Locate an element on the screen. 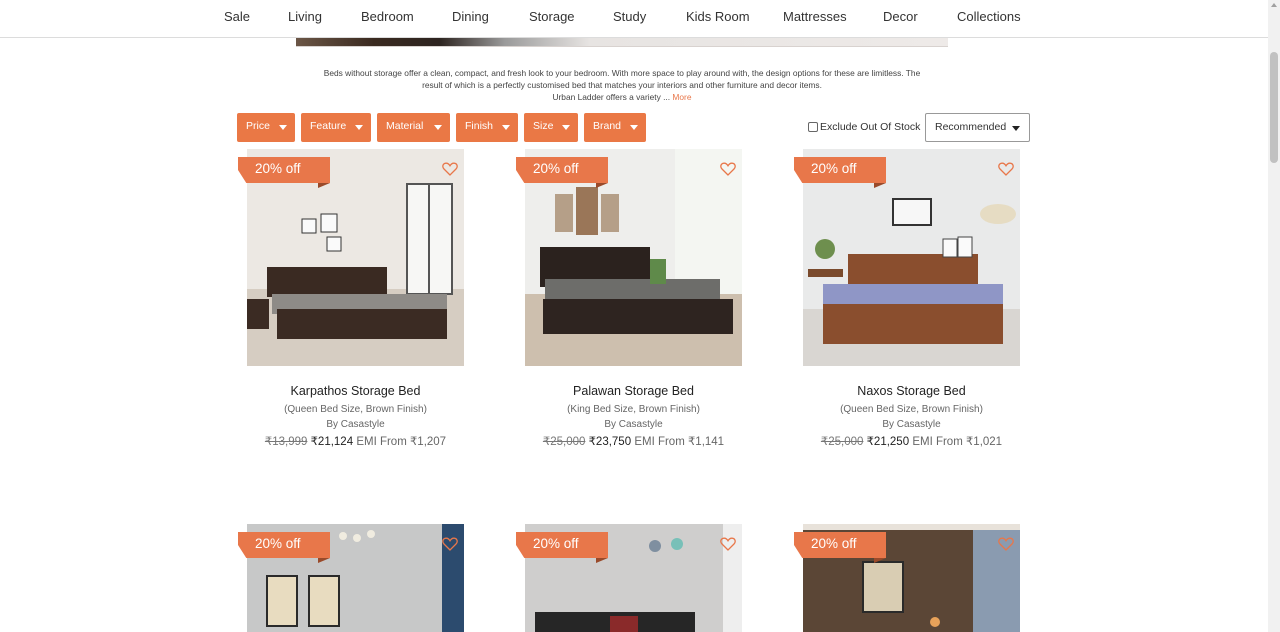 The image size is (1280, 632). sort-dropdown: Recommended is located at coordinates (977, 127).